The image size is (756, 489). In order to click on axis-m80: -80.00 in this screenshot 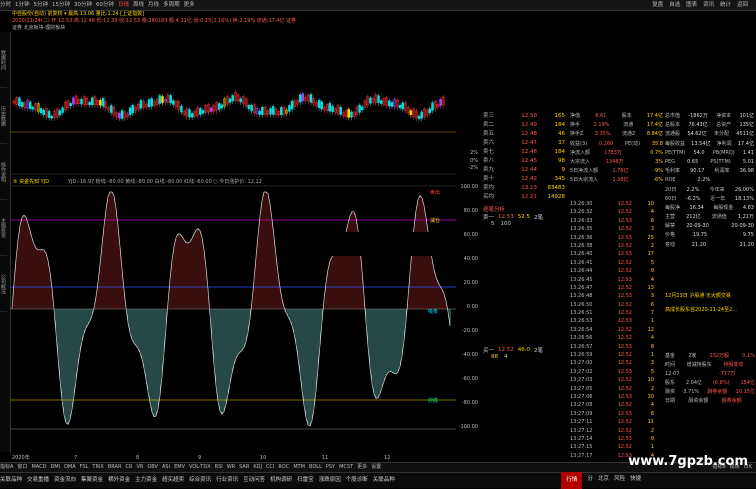, I will do `click(469, 403)`.